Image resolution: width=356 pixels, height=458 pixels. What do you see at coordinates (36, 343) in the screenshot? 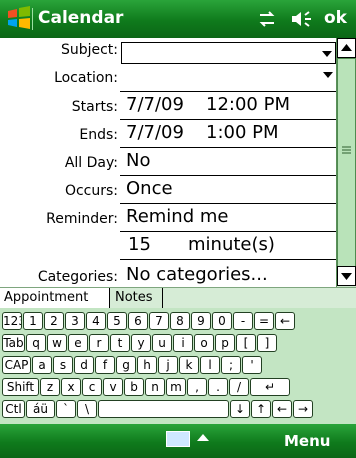
I see `key-q: q` at bounding box center [36, 343].